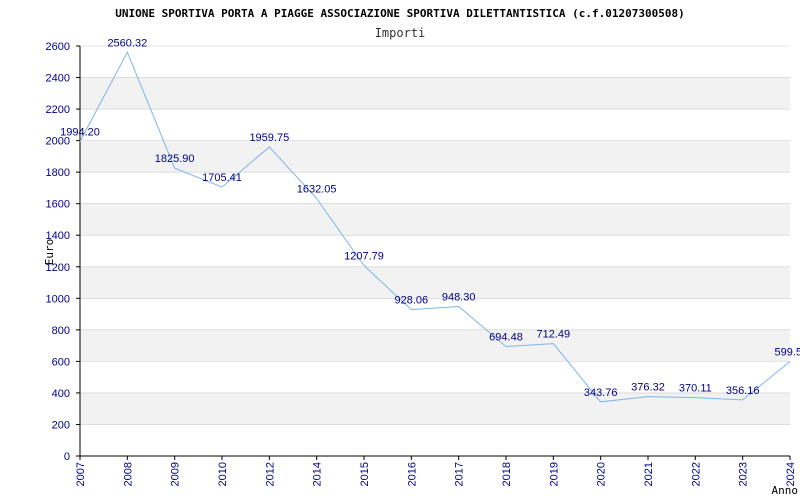  I want to click on x-axis-title: Anno, so click(785, 490).